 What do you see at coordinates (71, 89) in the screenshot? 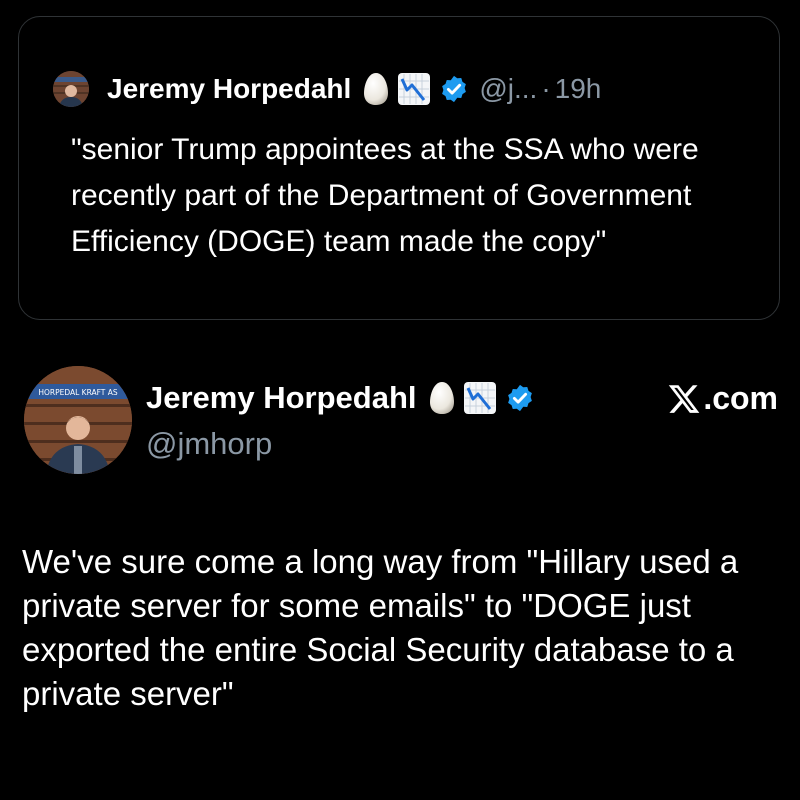
I see `avatar` at bounding box center [71, 89].